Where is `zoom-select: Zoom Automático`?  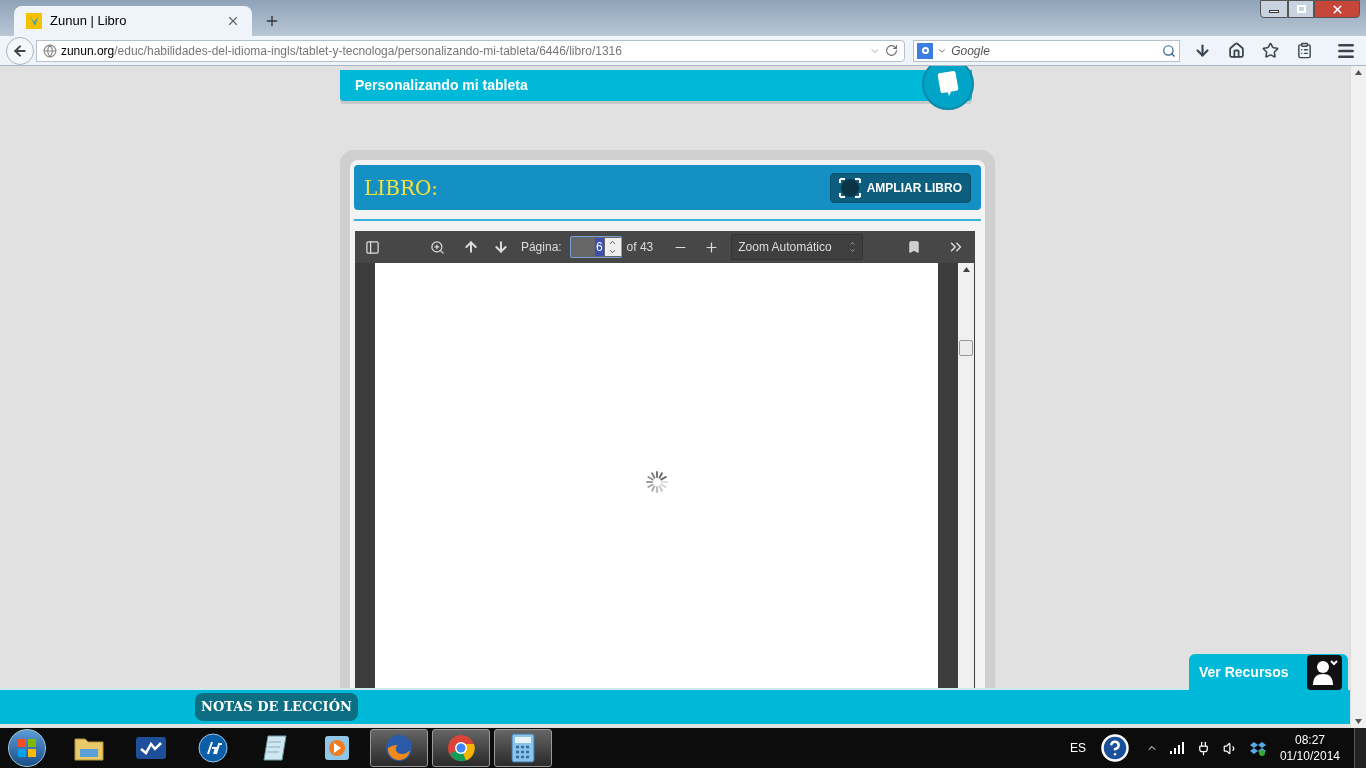
zoom-select: Zoom Automático is located at coordinates (797, 247).